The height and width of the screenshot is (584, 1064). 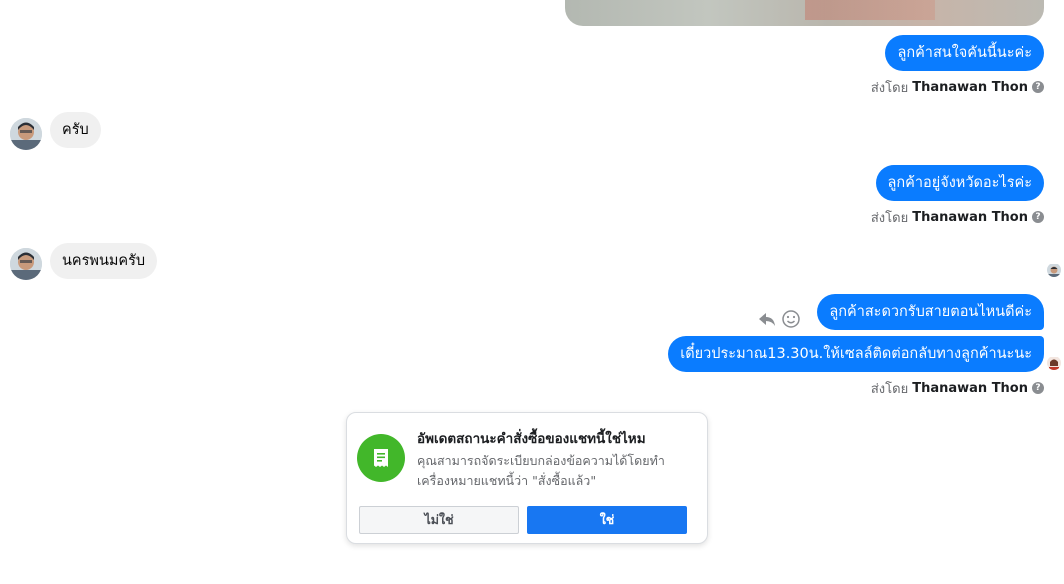 I want to click on sender-avatar, so click(x=1054, y=363).